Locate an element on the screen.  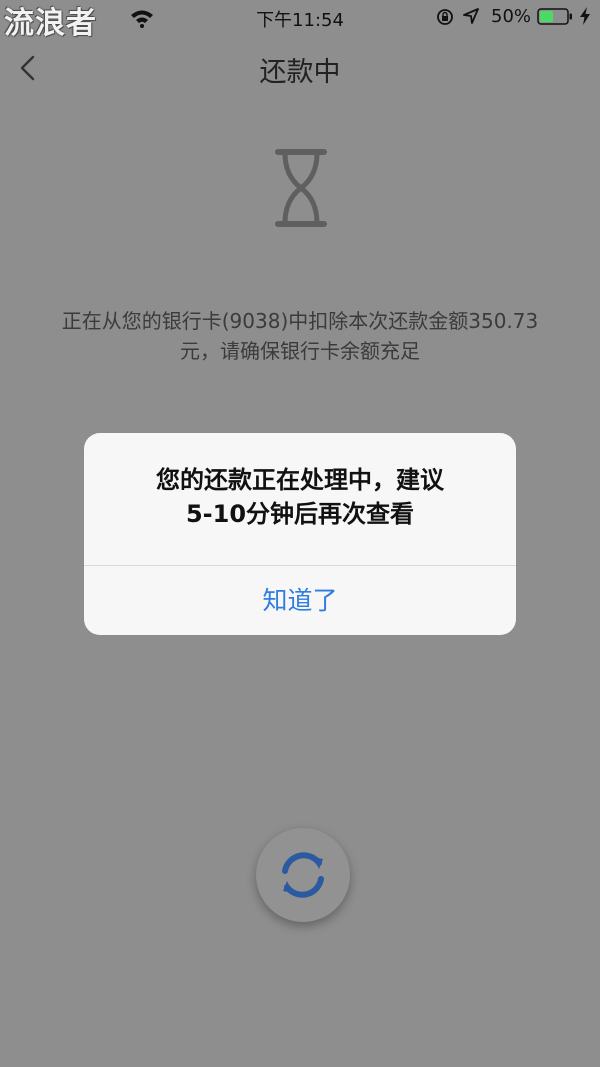
rotation-lock-icon is located at coordinates (445, 17).